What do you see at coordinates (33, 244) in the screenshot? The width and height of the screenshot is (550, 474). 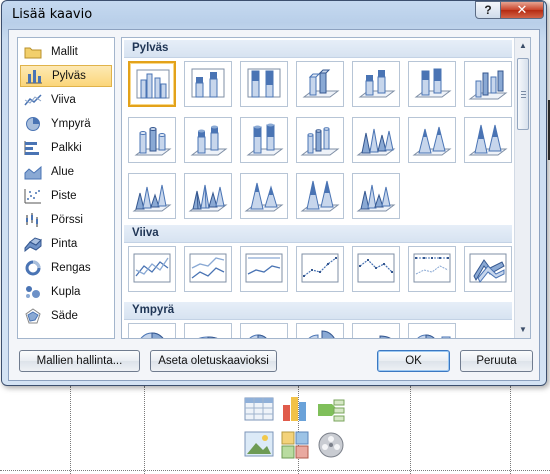 I see `surface-chart-icon` at bounding box center [33, 244].